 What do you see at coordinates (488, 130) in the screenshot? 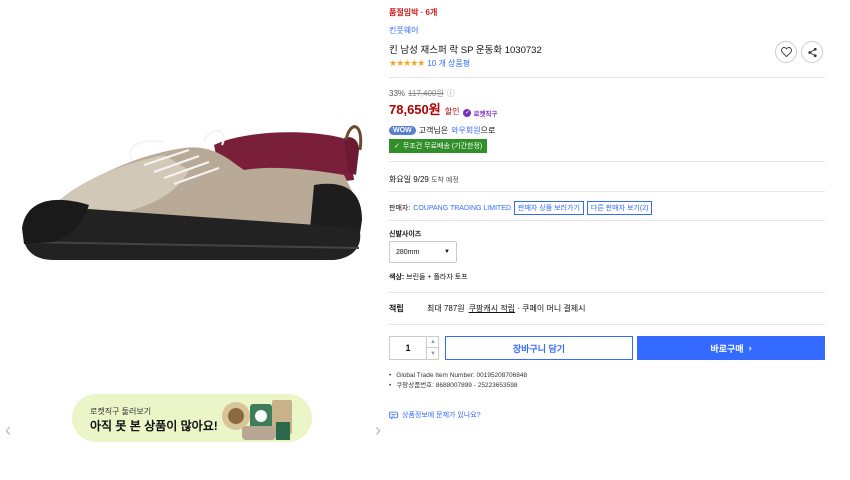
I see `wow-text-post: 으로` at bounding box center [488, 130].